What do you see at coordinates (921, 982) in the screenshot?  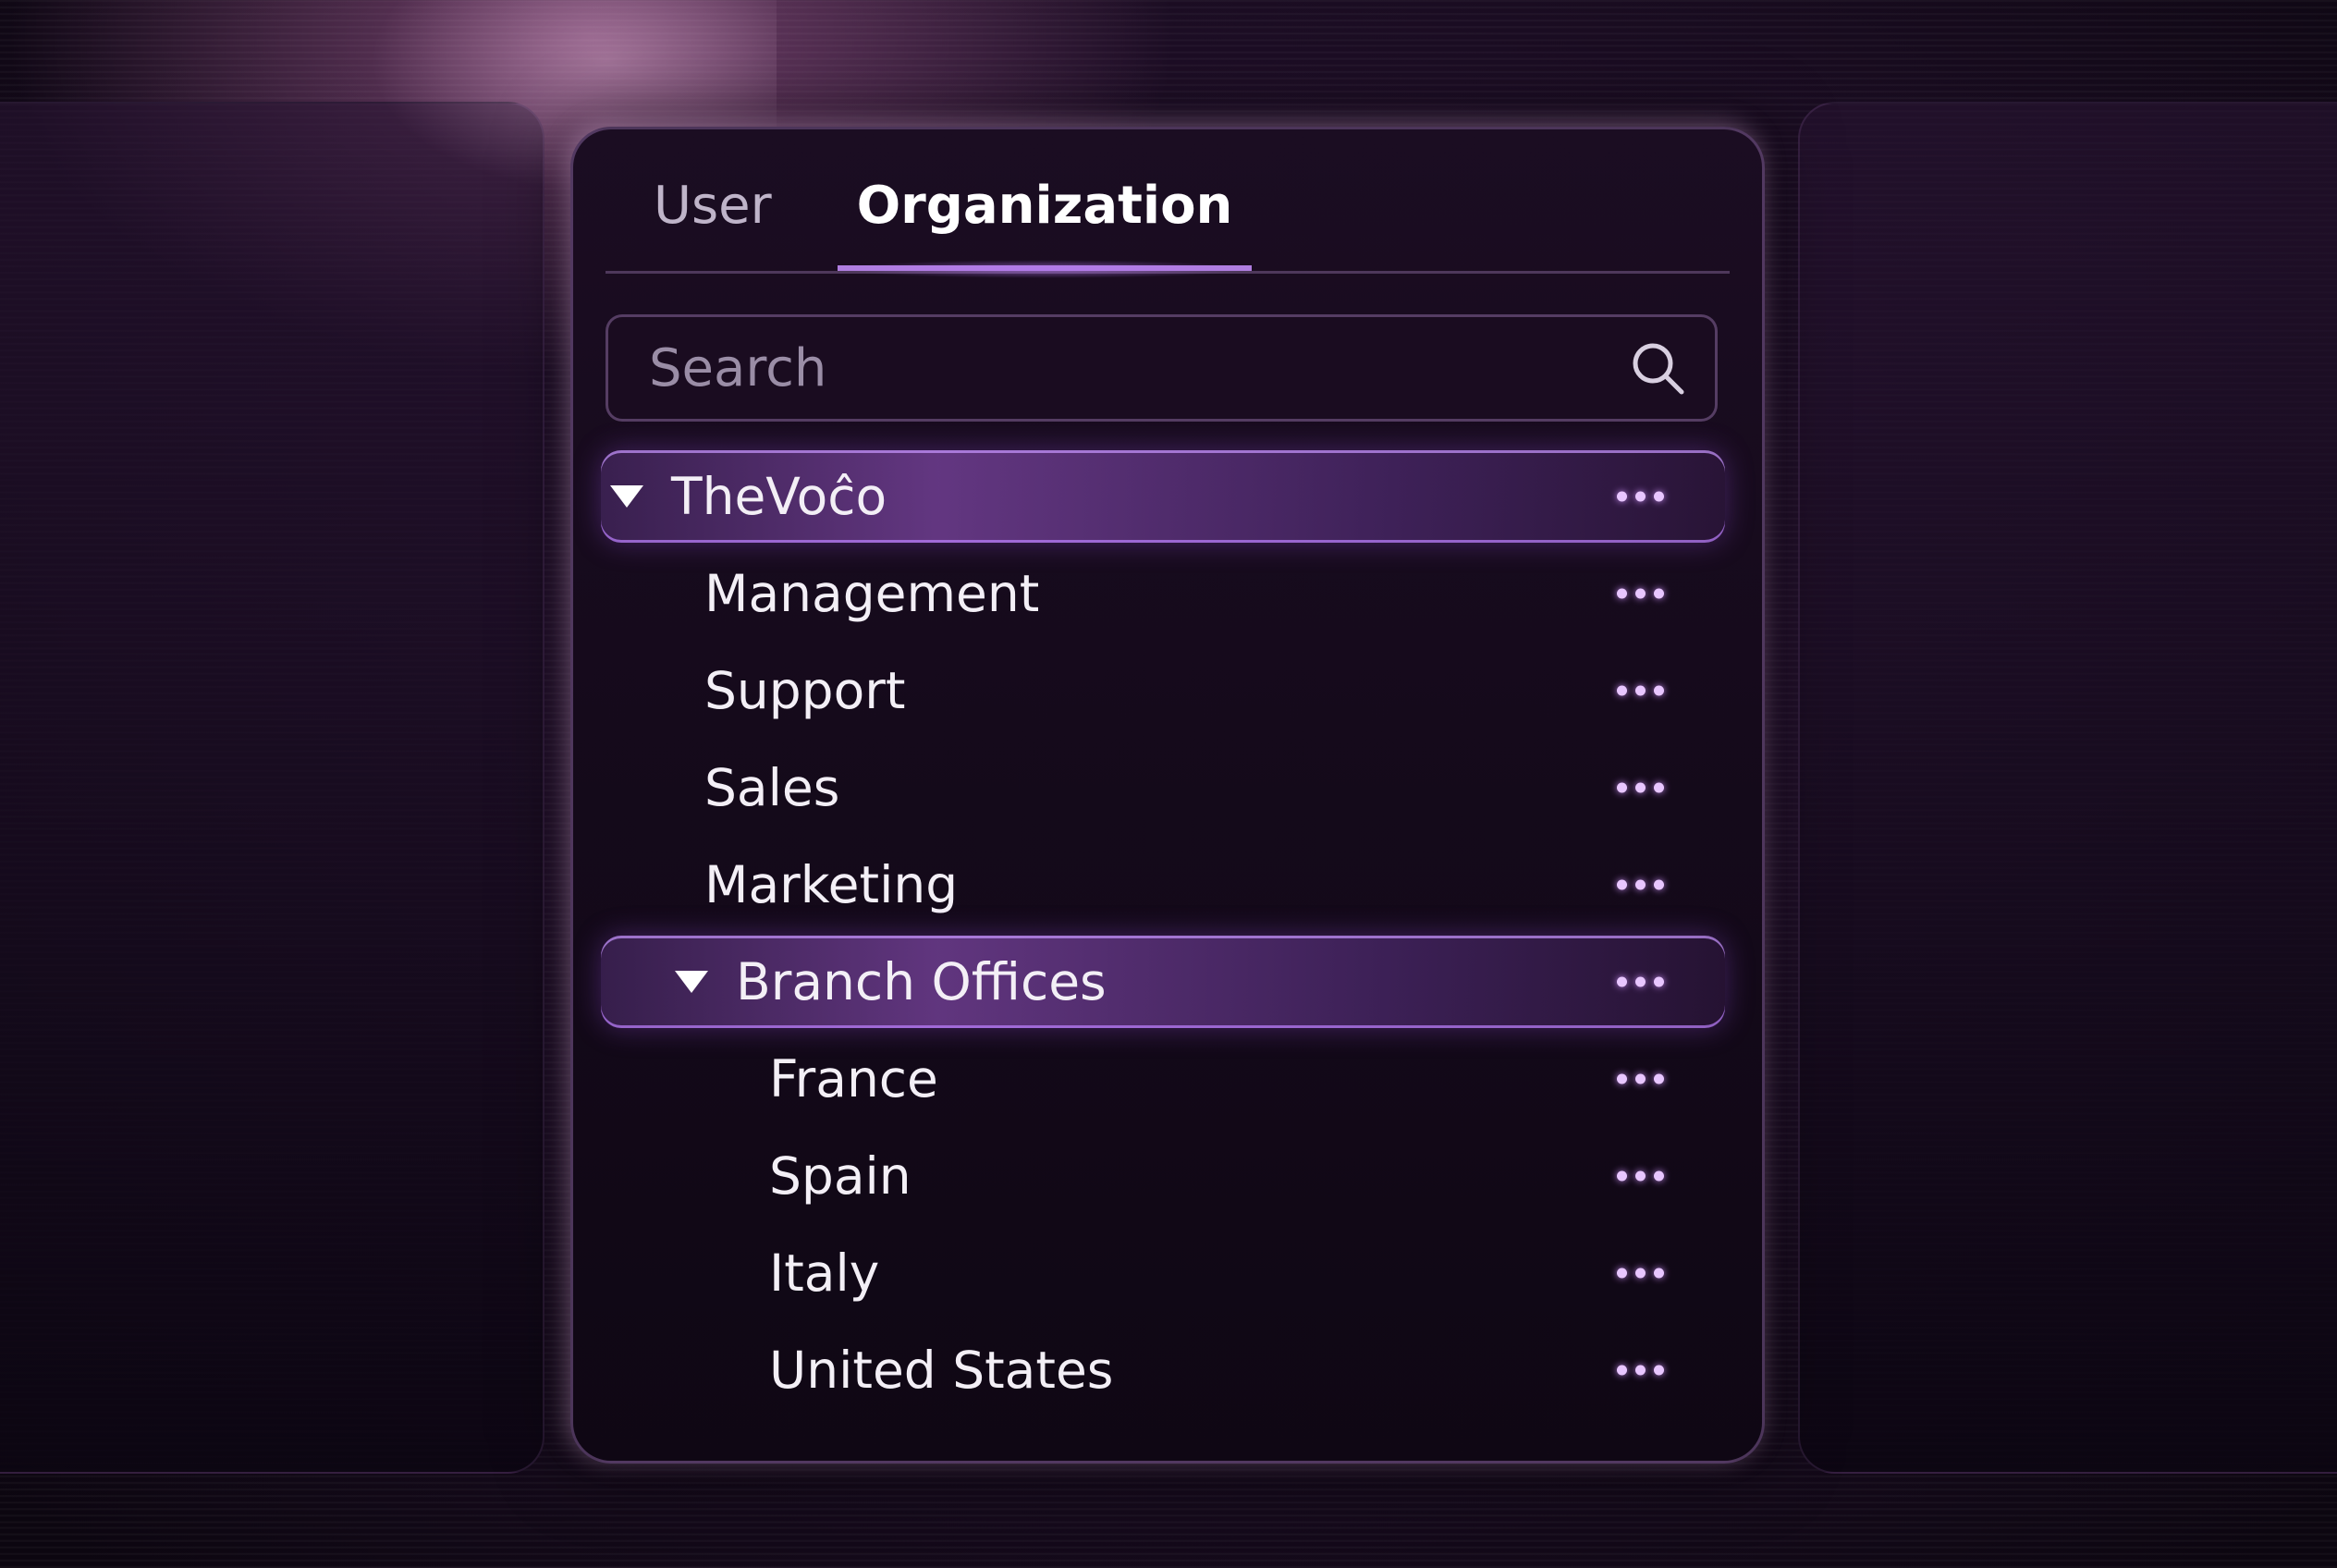 I see `tree-item-label: Branch Offices` at bounding box center [921, 982].